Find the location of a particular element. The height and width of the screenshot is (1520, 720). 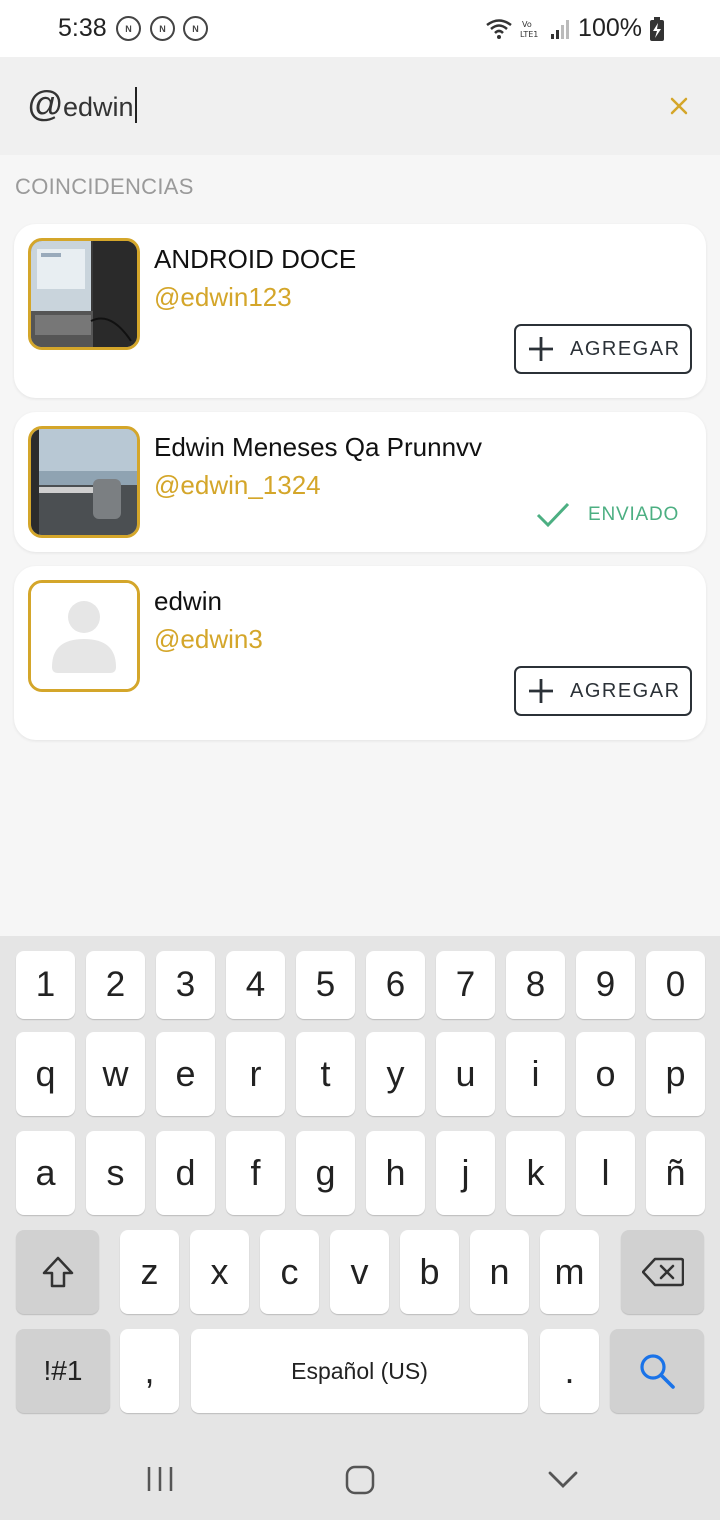

key: c is located at coordinates (289, 1272).